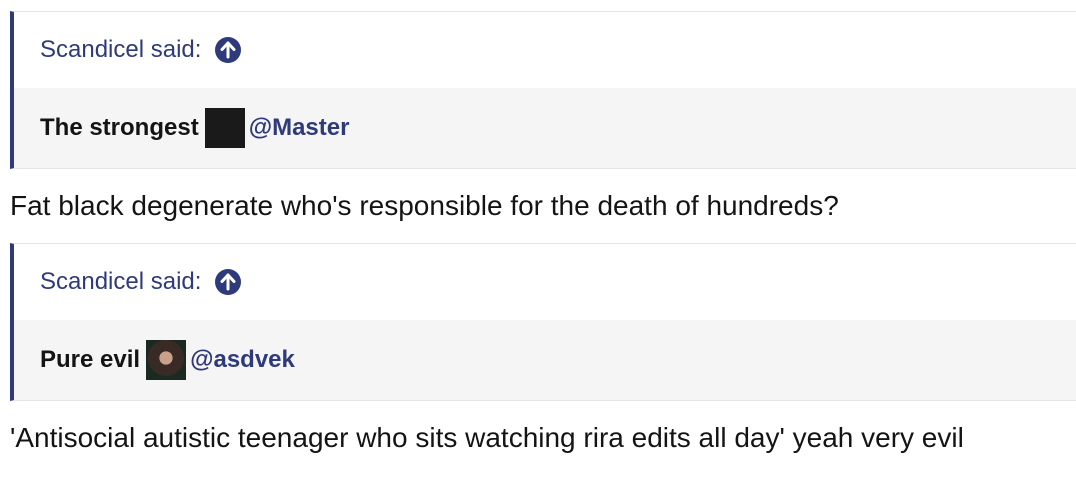  What do you see at coordinates (299, 128) in the screenshot?
I see `user-mention-link: @Master` at bounding box center [299, 128].